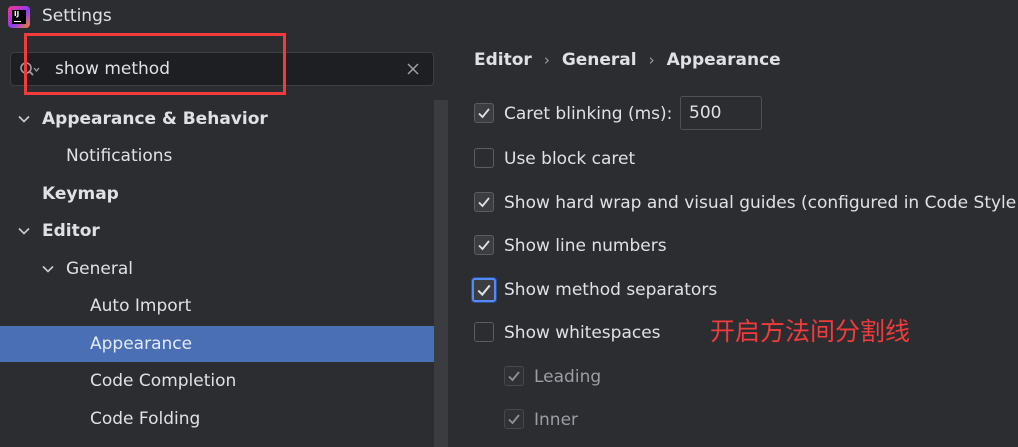 The width and height of the screenshot is (1018, 447). What do you see at coordinates (218, 194) in the screenshot?
I see `tree-item-keymap: Keymap` at bounding box center [218, 194].